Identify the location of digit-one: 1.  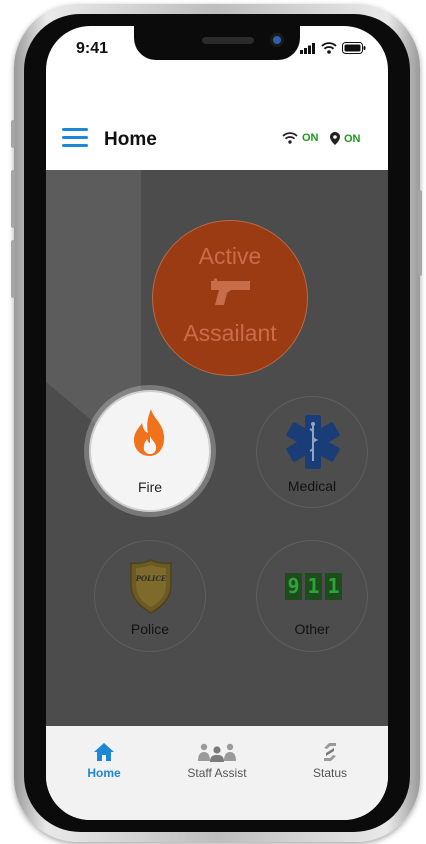
(313, 586).